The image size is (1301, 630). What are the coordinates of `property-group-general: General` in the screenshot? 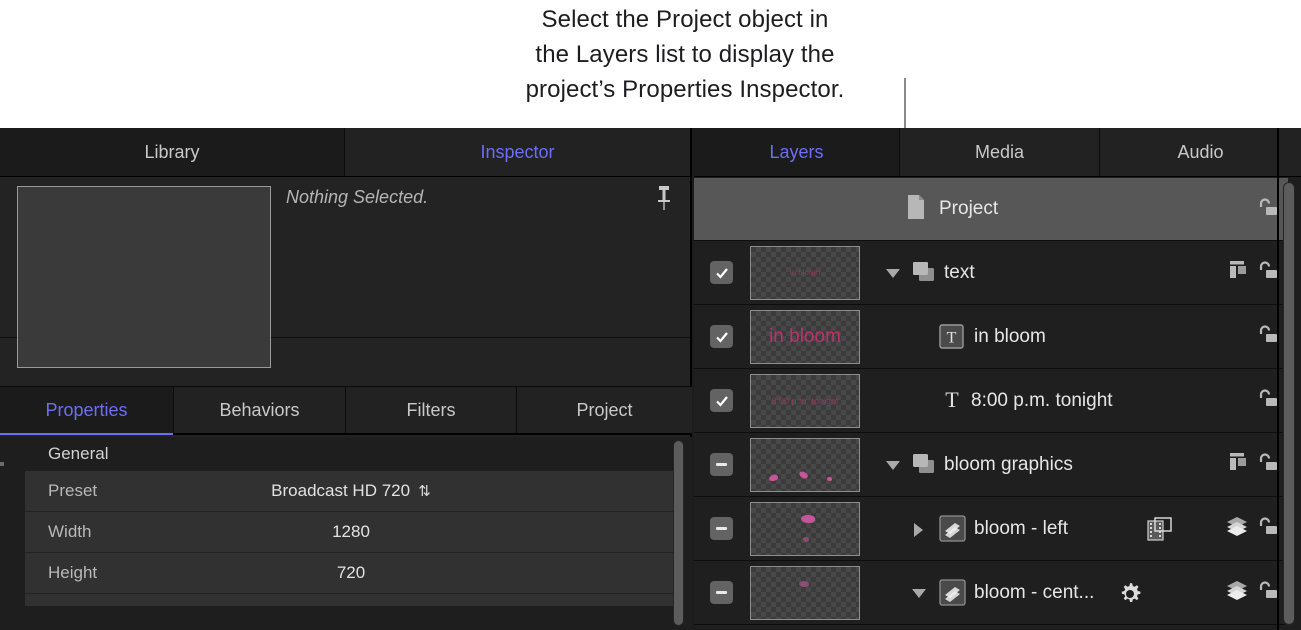 It's located at (346, 454).